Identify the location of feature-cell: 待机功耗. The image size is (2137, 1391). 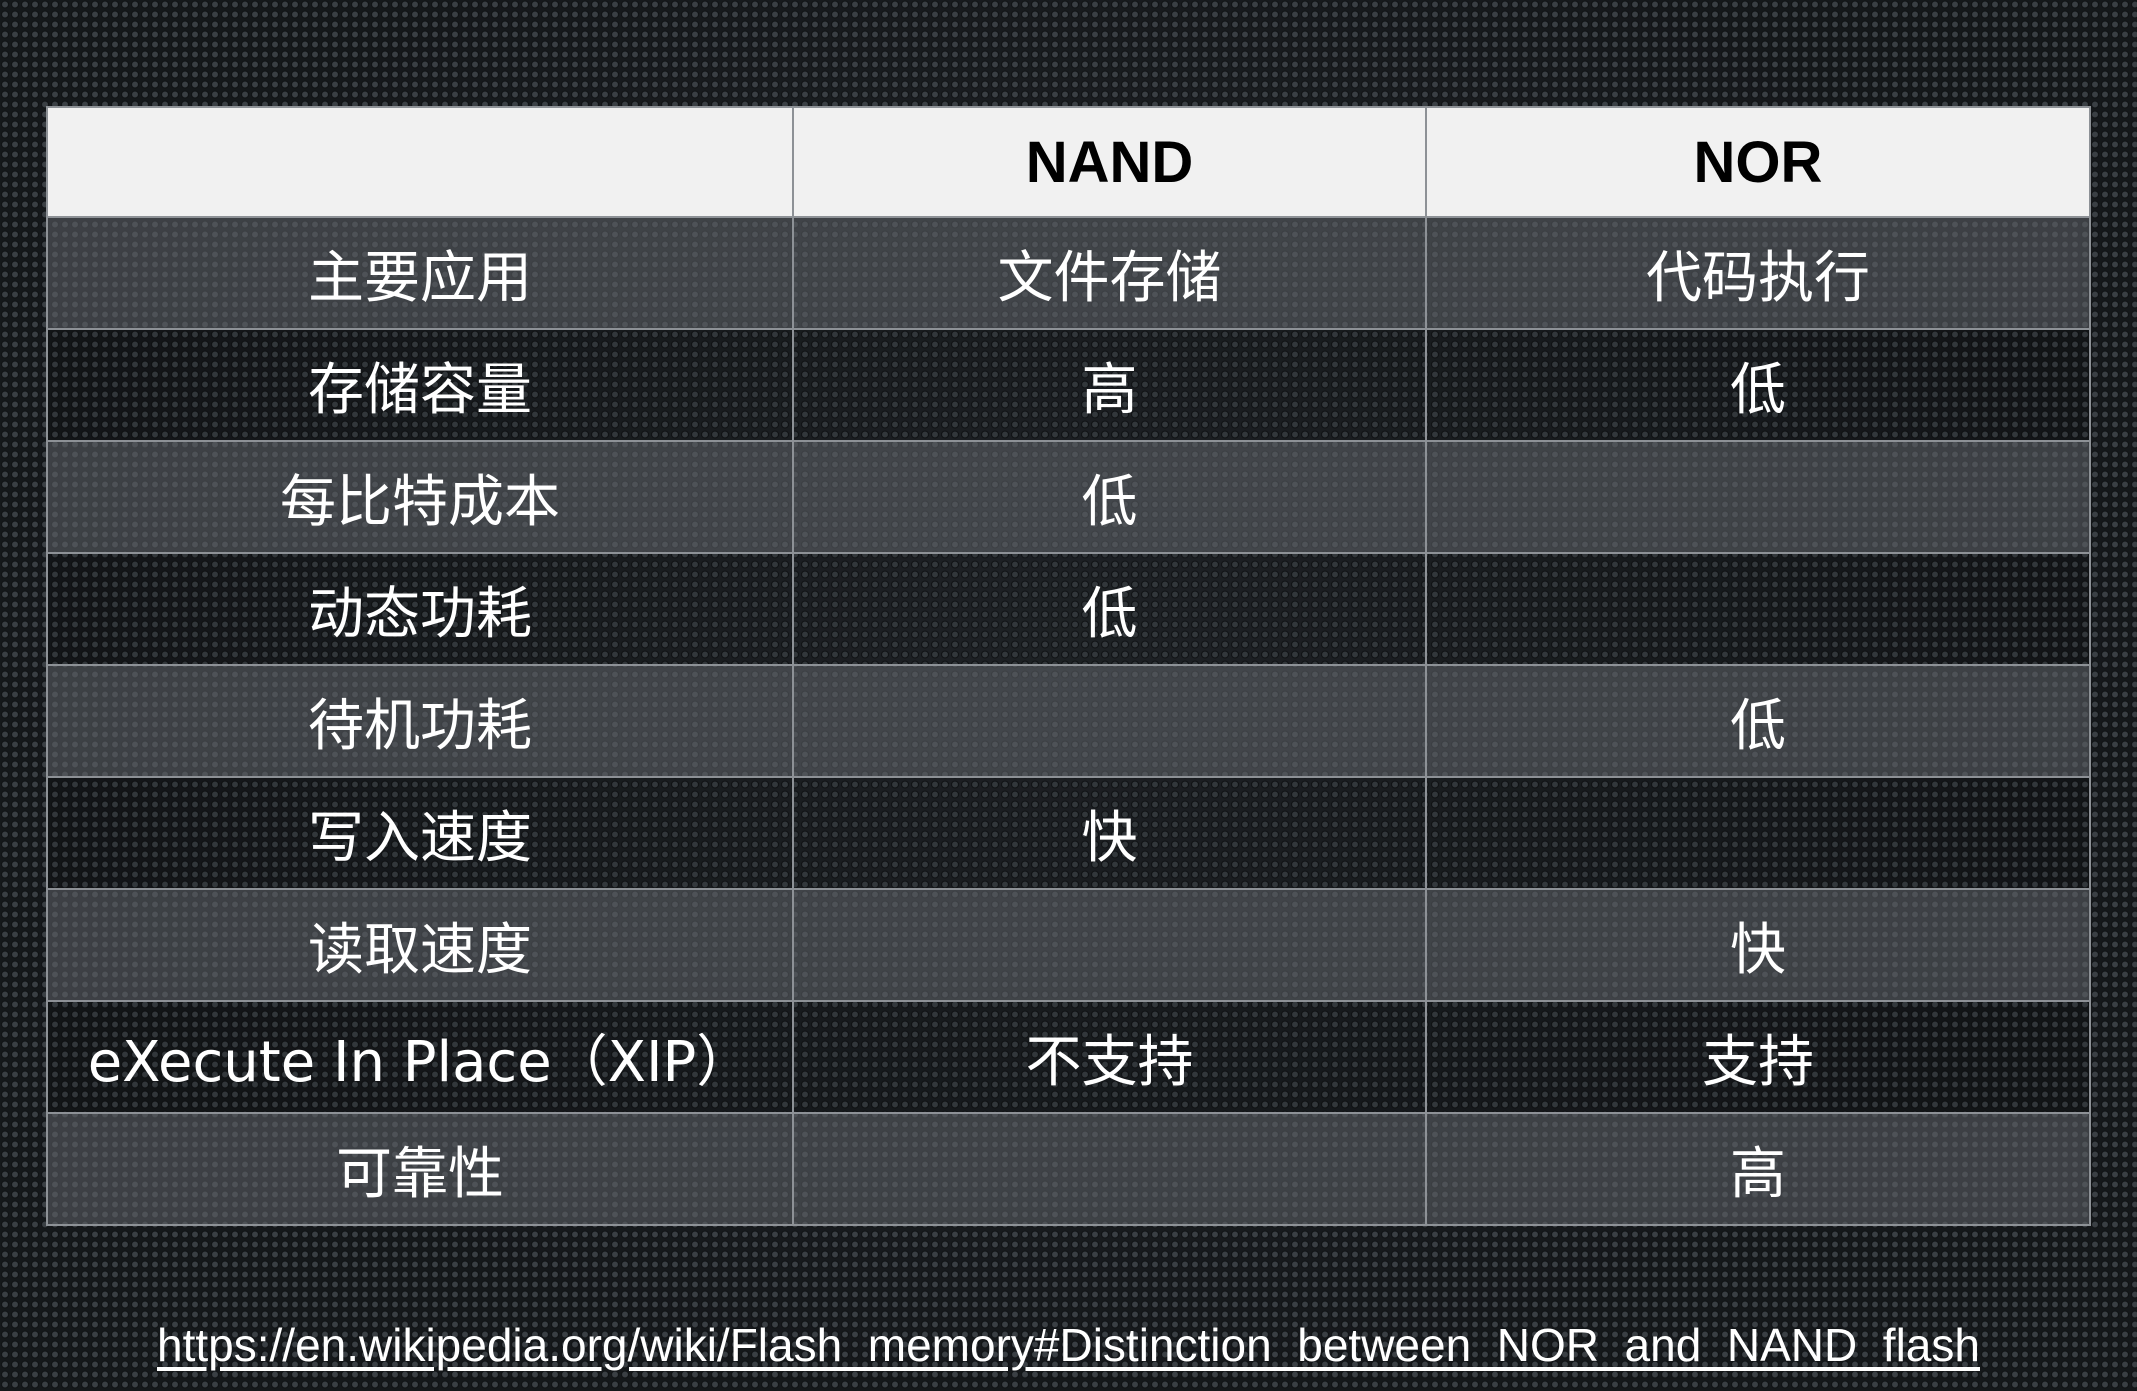
(420, 721).